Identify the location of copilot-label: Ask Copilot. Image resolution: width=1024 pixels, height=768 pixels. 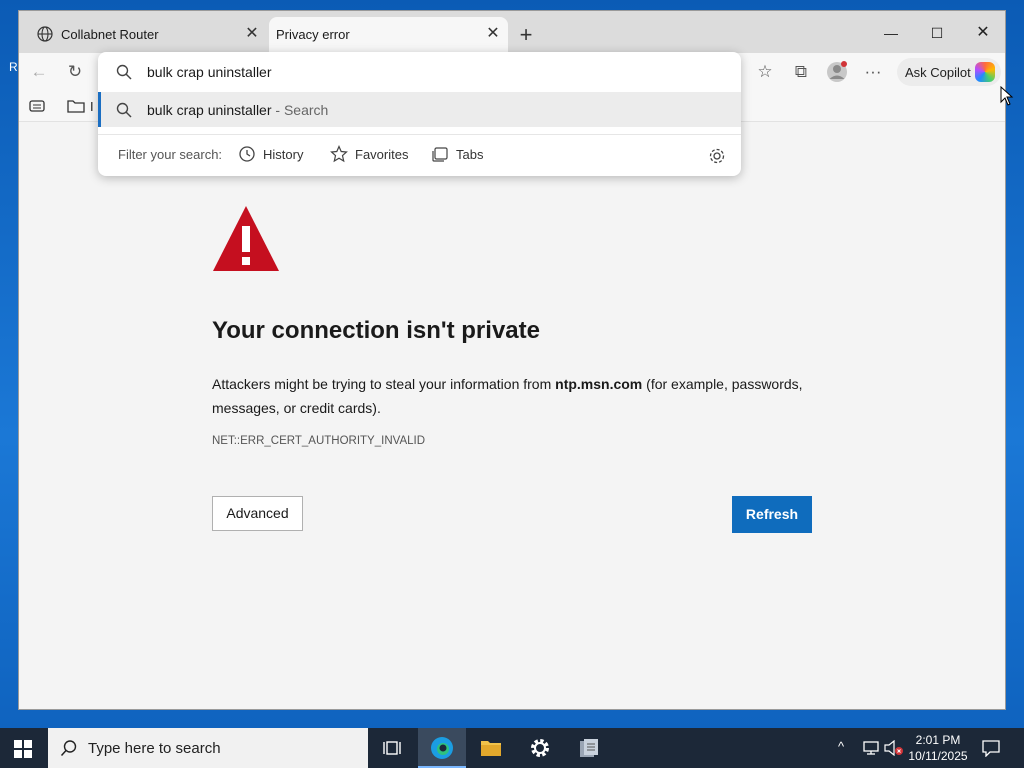
(938, 72).